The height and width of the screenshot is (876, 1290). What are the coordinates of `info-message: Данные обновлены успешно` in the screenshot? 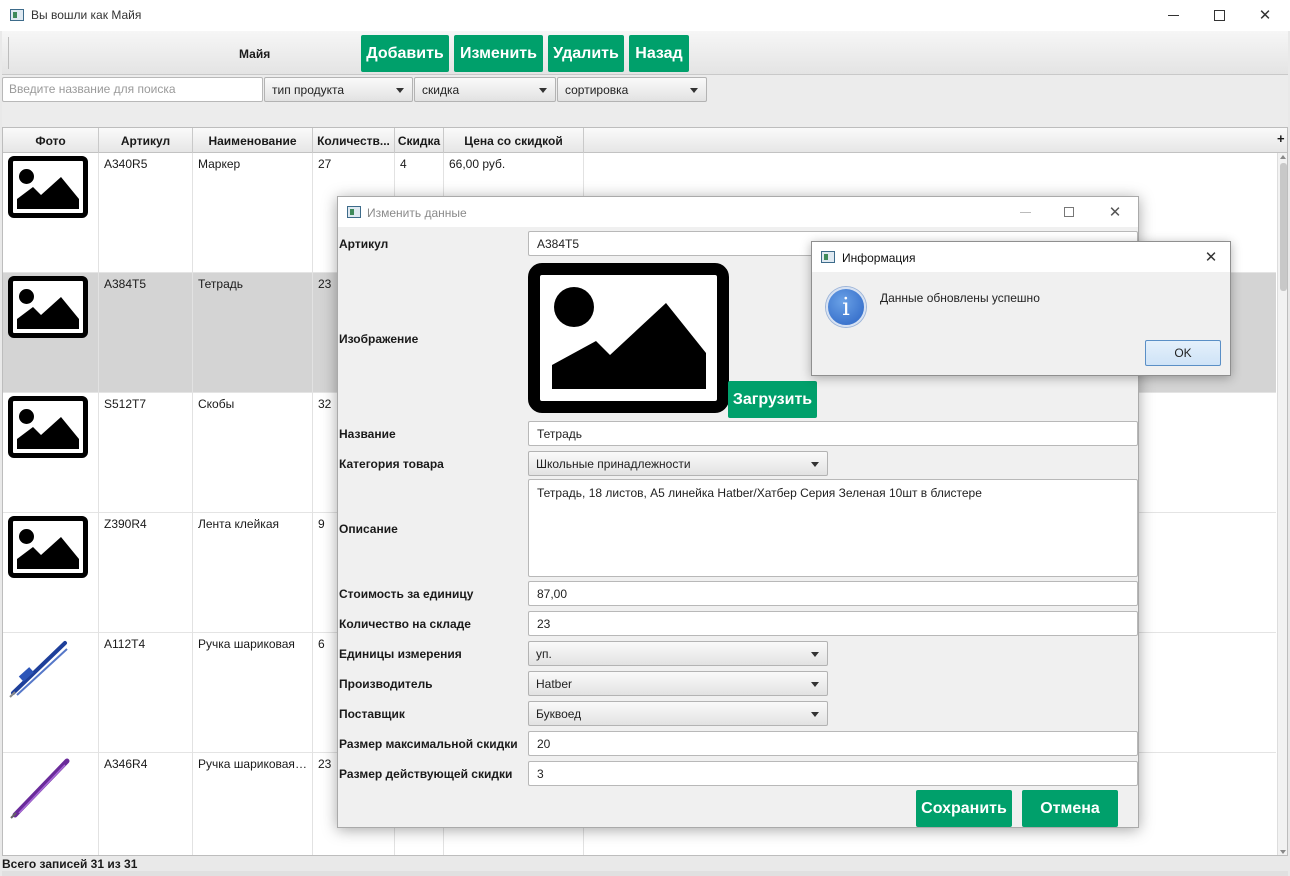 It's located at (960, 298).